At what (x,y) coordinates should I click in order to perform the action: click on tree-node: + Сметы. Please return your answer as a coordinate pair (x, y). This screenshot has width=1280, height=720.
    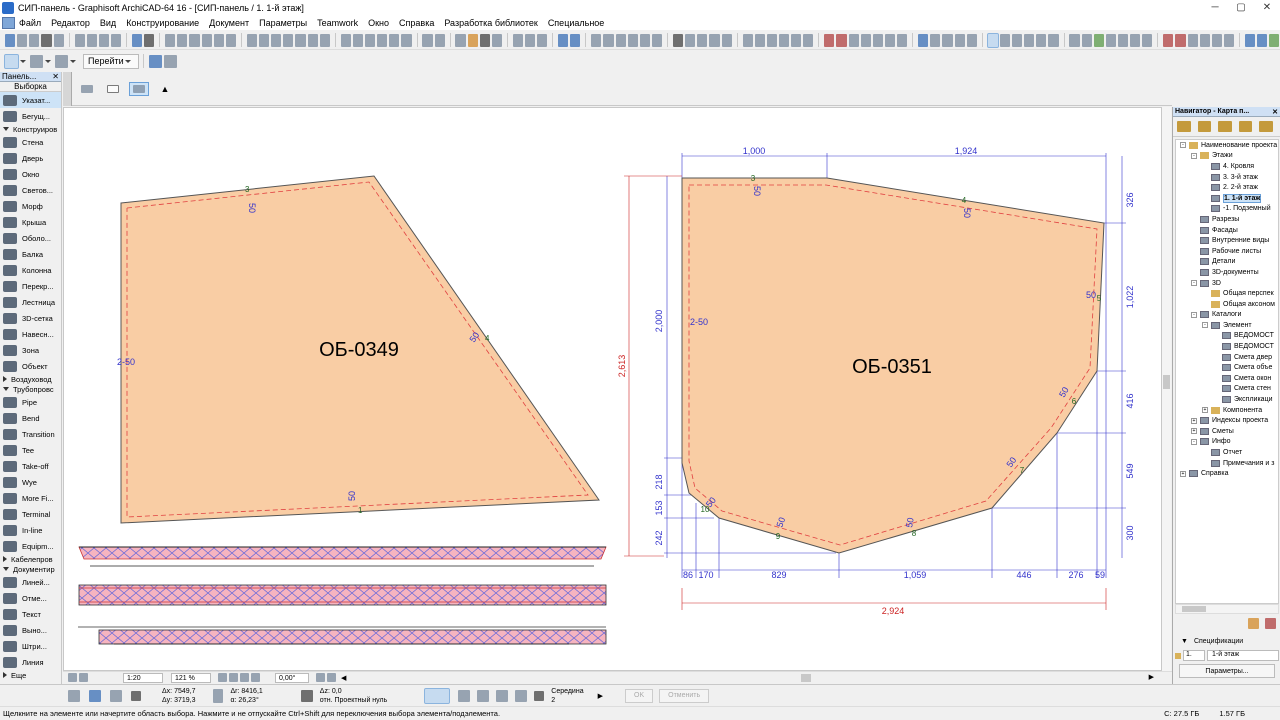
    Looking at the image, I should click on (1227, 431).